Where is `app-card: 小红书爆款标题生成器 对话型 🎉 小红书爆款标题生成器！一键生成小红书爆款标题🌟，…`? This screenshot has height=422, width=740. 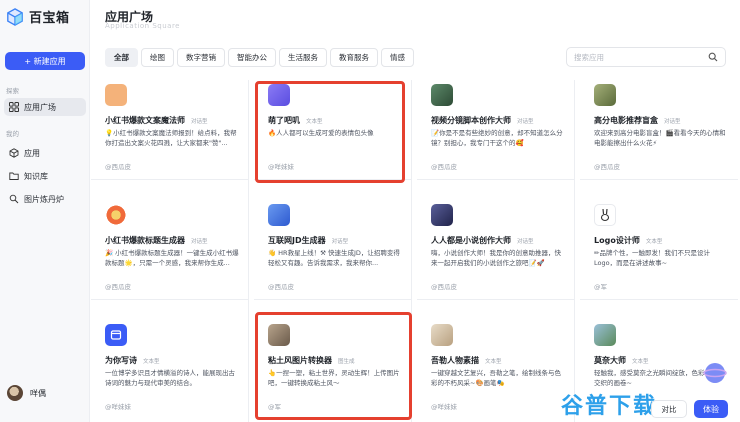
app-card: 小红书爆款标题生成器 对话型 🎉 小红书爆款标题生成器！一键生成小红书爆款标题🌟，… is located at coordinates (170, 240).